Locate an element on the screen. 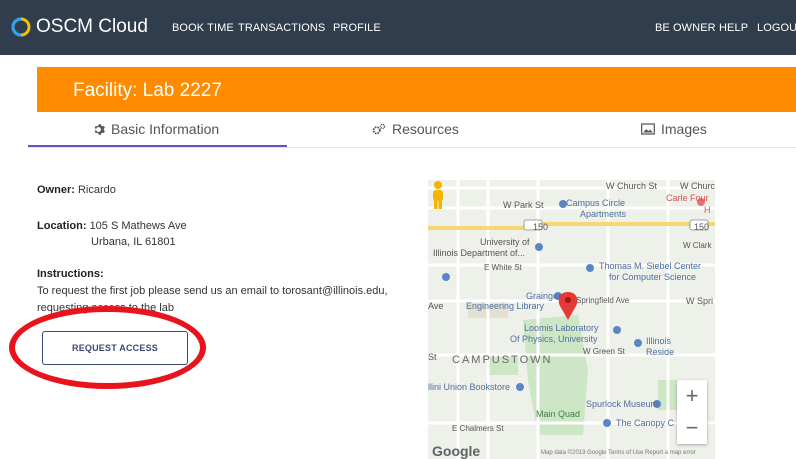 The width and height of the screenshot is (796, 459). map-label: Apartments is located at coordinates (603, 214).